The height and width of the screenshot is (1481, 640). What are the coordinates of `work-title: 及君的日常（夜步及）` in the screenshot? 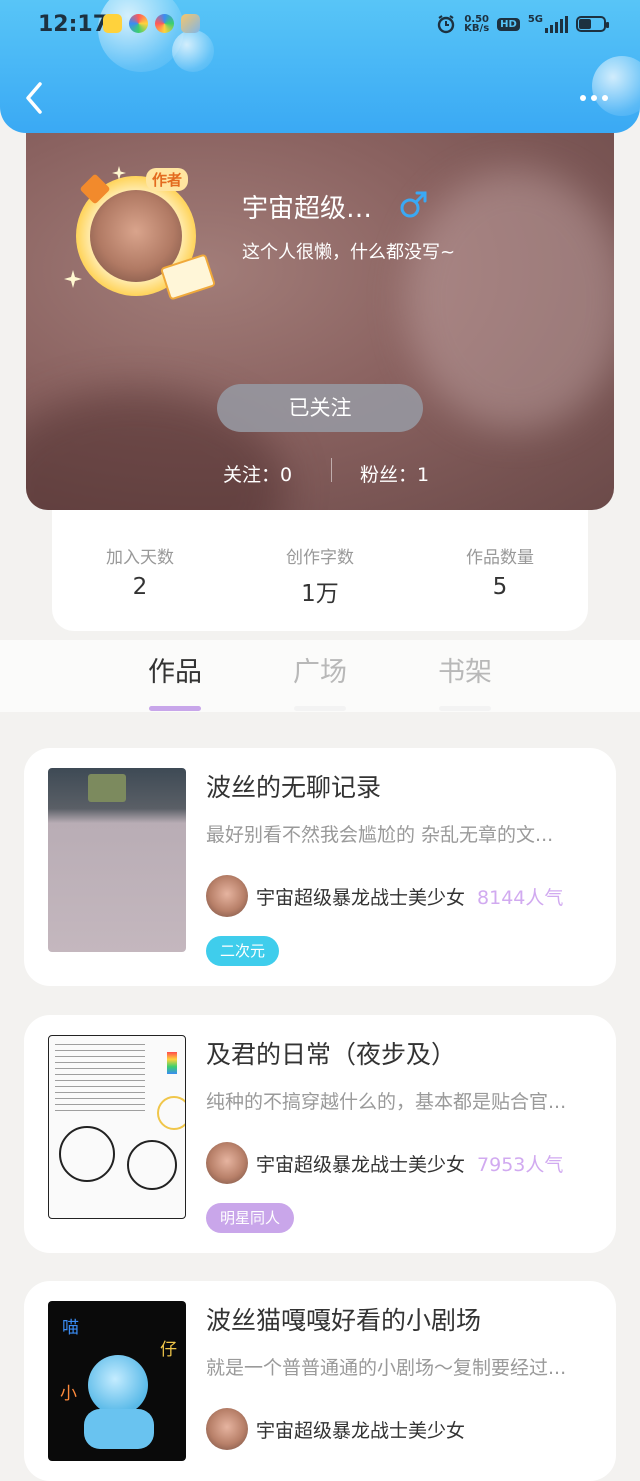 It's located at (331, 1054).